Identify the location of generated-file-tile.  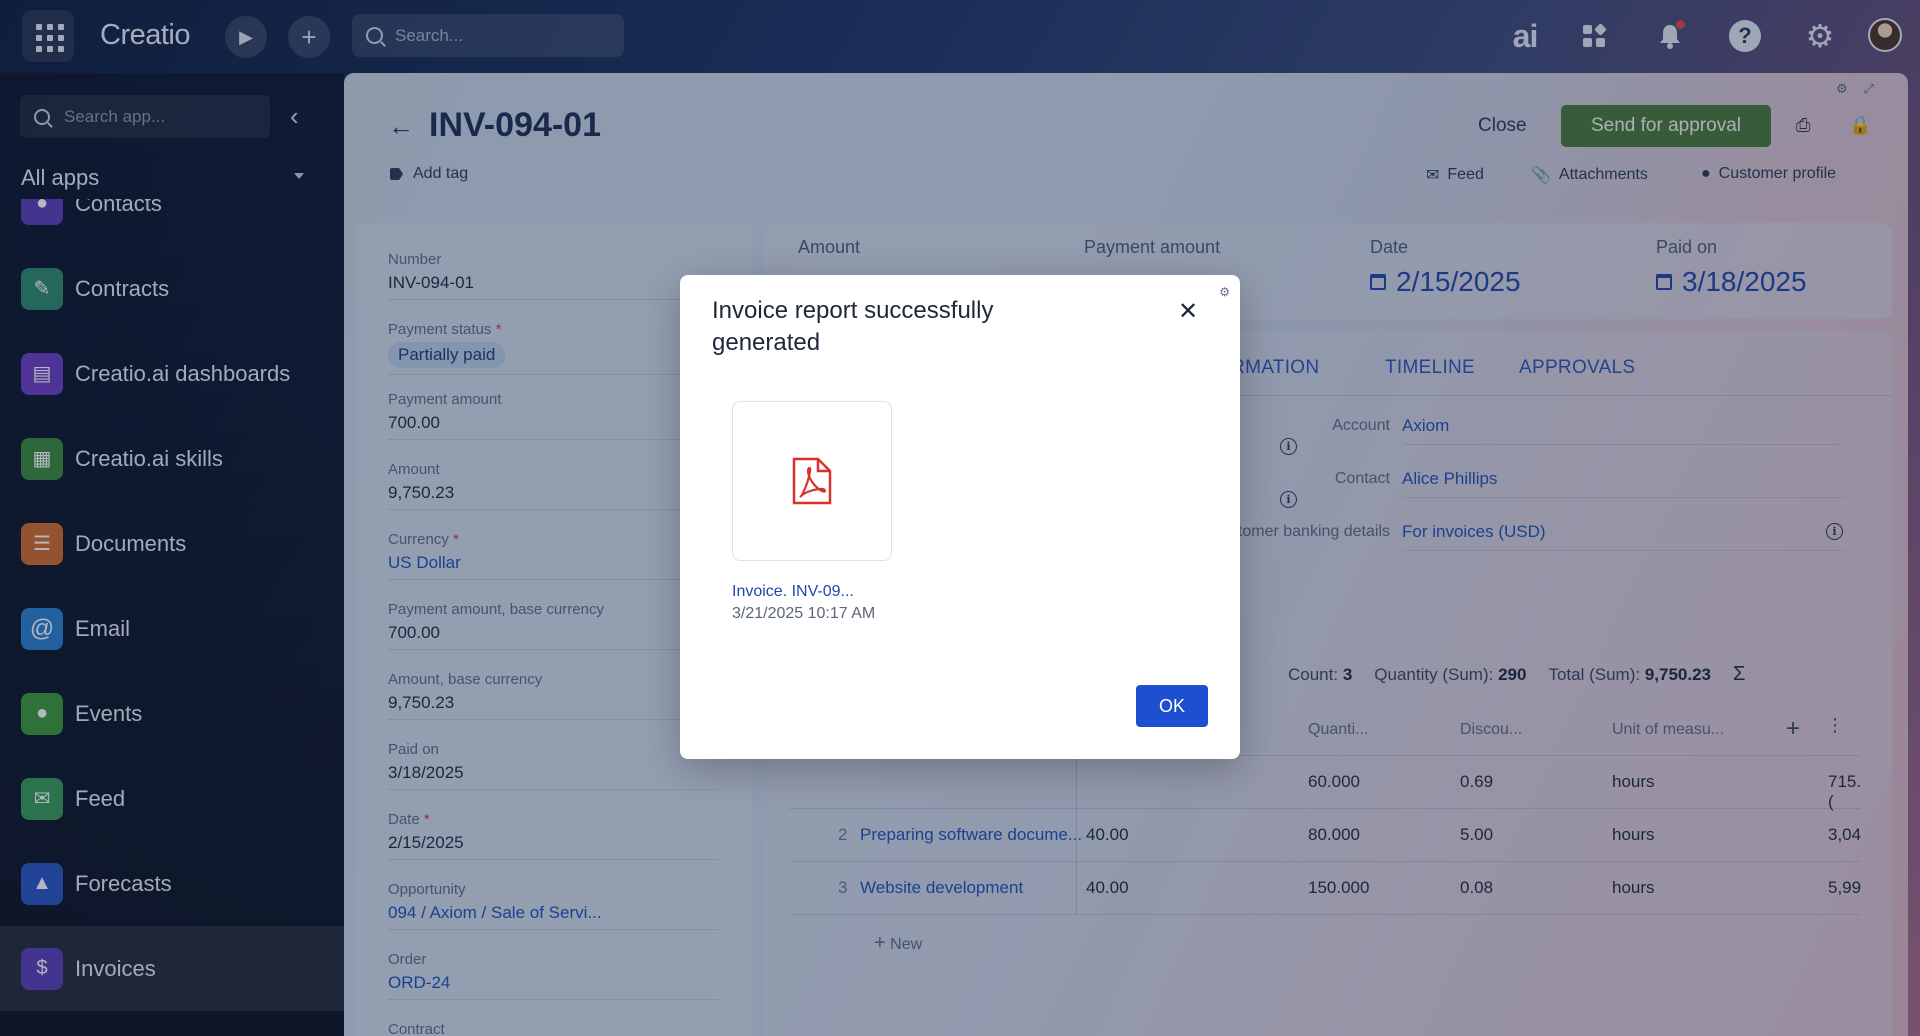
(812, 481).